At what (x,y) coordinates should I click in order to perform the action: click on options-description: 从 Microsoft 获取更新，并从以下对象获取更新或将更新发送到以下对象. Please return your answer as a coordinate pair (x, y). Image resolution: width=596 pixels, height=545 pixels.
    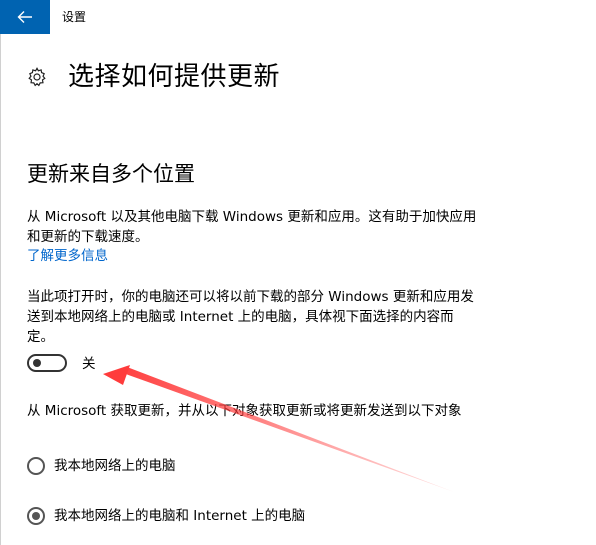
    Looking at the image, I should click on (244, 411).